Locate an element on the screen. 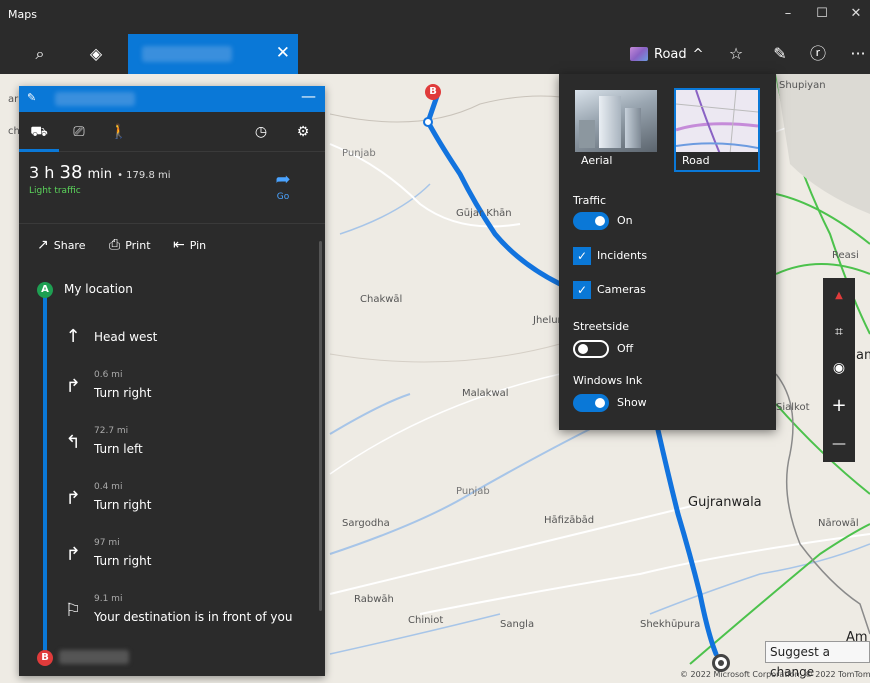 The width and height of the screenshot is (870, 683). settings-icon: ⚙ is located at coordinates (303, 132).